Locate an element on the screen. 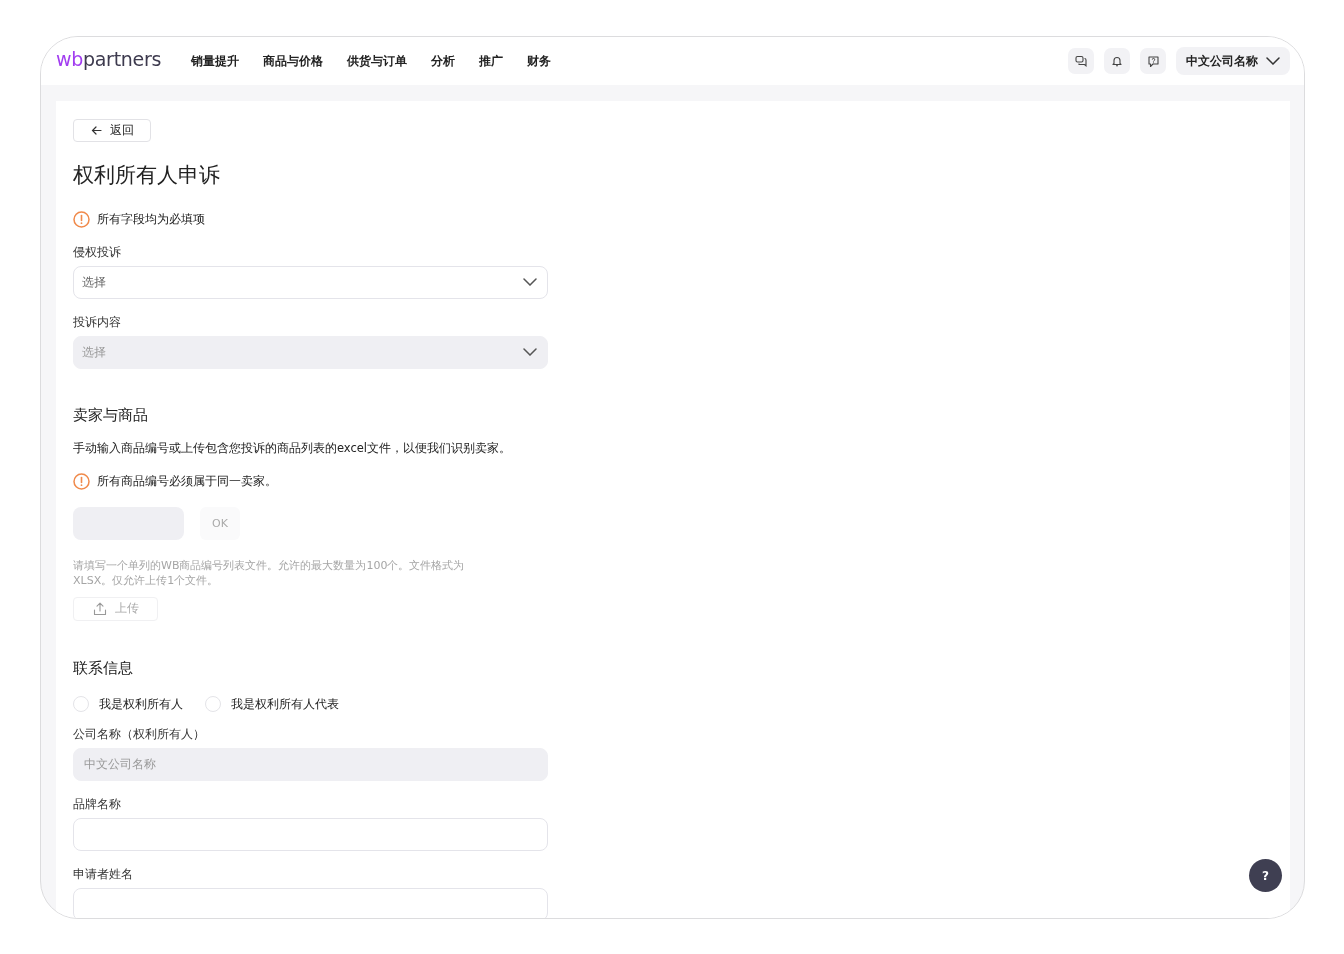 The height and width of the screenshot is (954, 1344). logo: wbpartners is located at coordinates (109, 59).